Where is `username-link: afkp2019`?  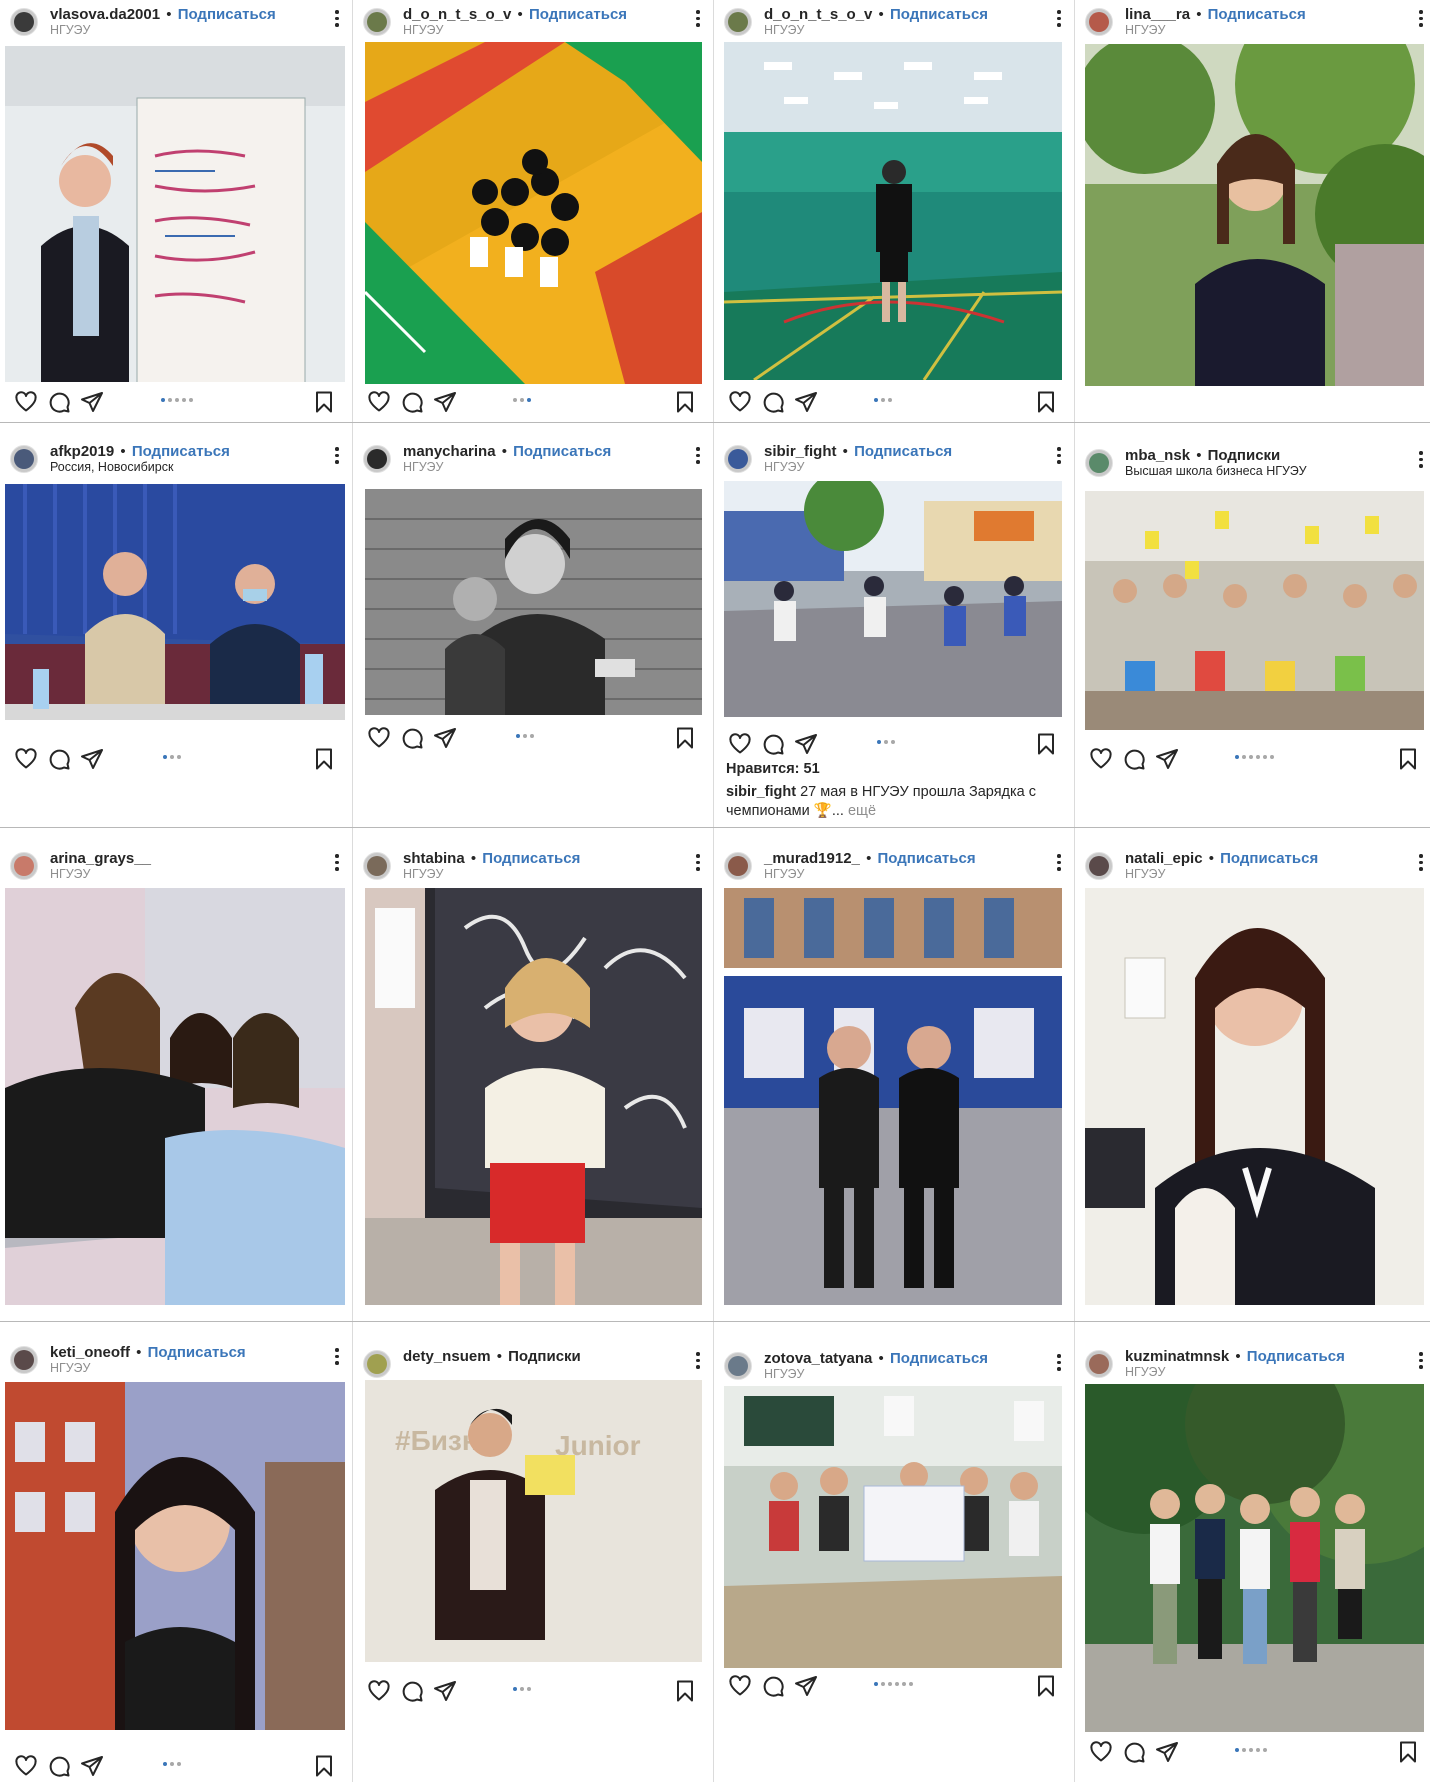 username-link: afkp2019 is located at coordinates (82, 451).